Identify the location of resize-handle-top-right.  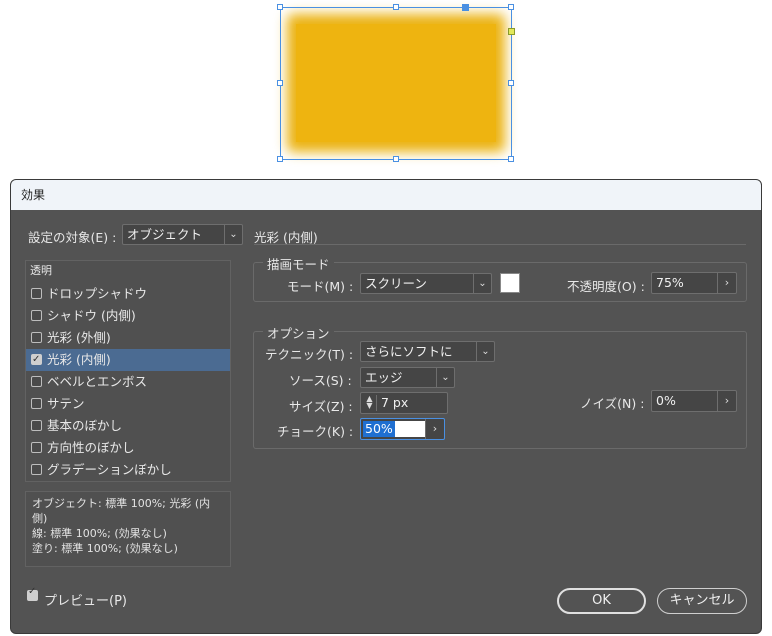
(511, 7).